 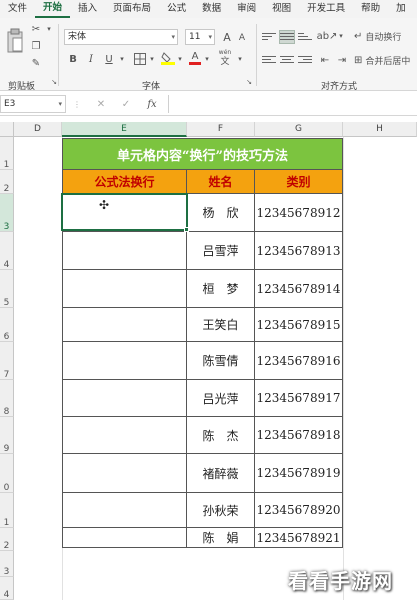 What do you see at coordinates (36, 46) in the screenshot?
I see `copy-icon: ❐` at bounding box center [36, 46].